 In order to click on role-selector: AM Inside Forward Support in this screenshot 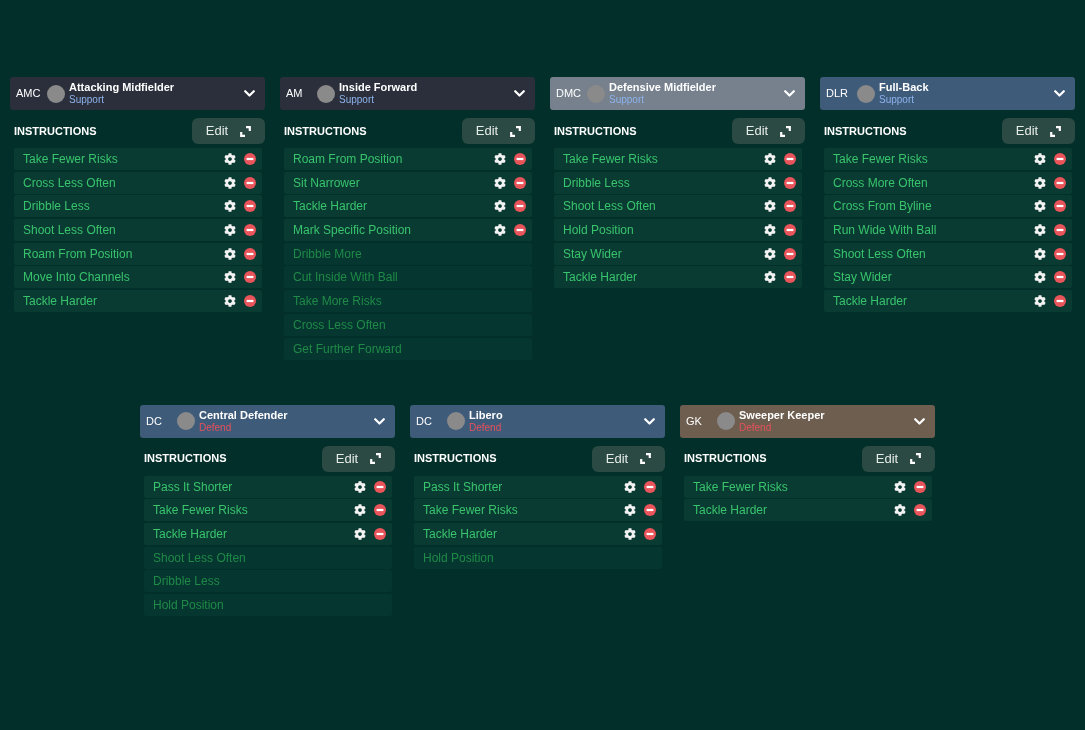, I will do `click(407, 93)`.